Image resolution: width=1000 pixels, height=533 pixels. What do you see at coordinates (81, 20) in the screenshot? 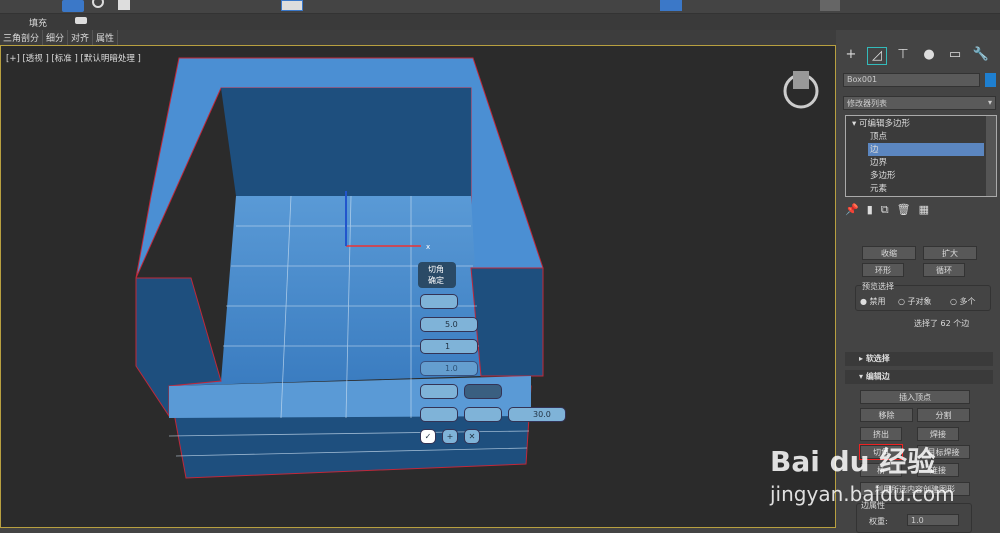
I see `fill-dropdown` at bounding box center [81, 20].